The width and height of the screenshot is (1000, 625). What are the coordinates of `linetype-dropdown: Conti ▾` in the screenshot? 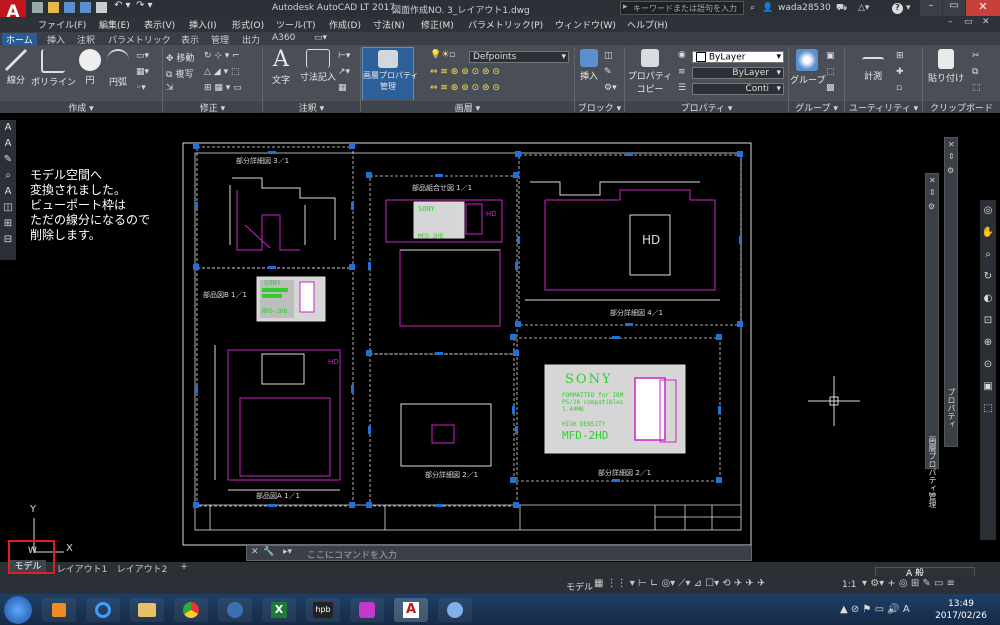 It's located at (738, 89).